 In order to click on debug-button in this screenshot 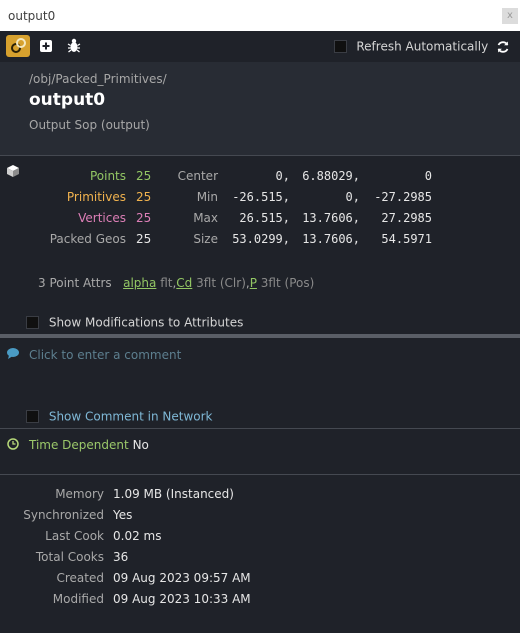, I will do `click(74, 46)`.